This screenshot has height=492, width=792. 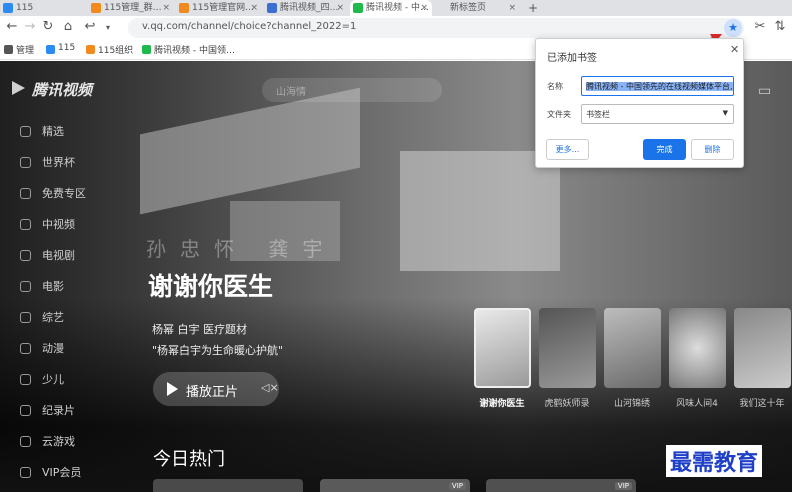 What do you see at coordinates (58, 224) in the screenshot?
I see `sidebar-label: 中视频` at bounding box center [58, 224].